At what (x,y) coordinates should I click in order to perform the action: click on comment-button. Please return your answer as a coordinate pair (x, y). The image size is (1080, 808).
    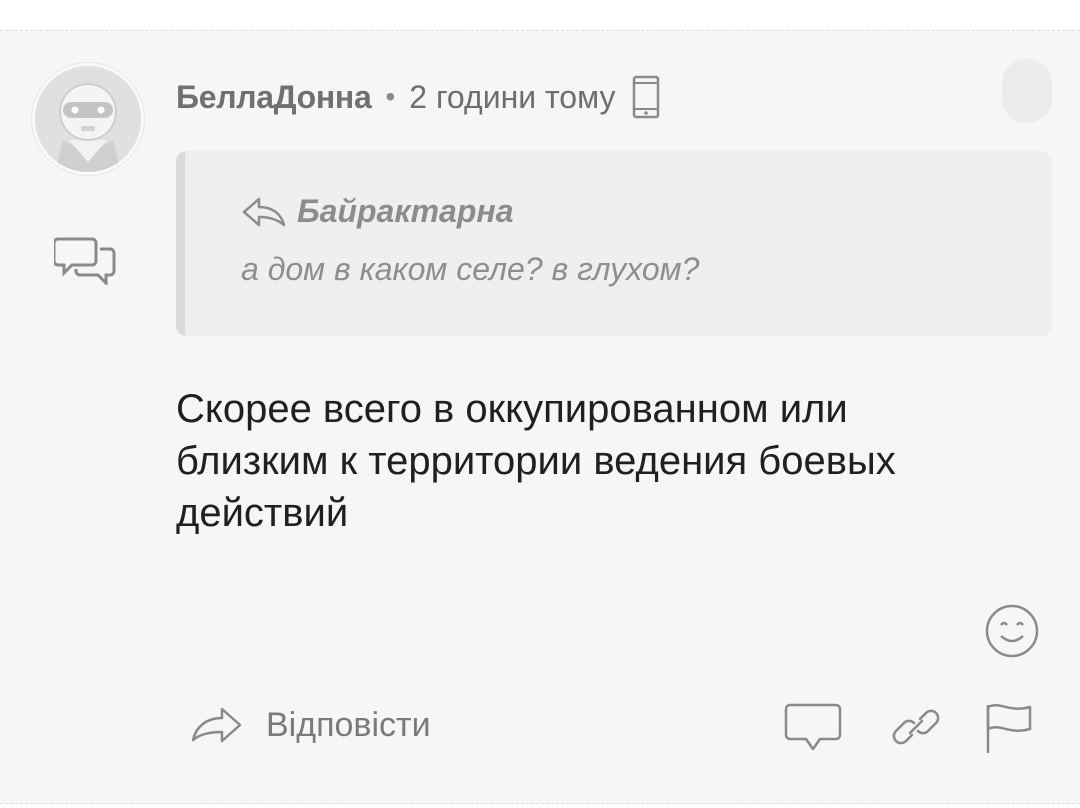
    Looking at the image, I should click on (813, 727).